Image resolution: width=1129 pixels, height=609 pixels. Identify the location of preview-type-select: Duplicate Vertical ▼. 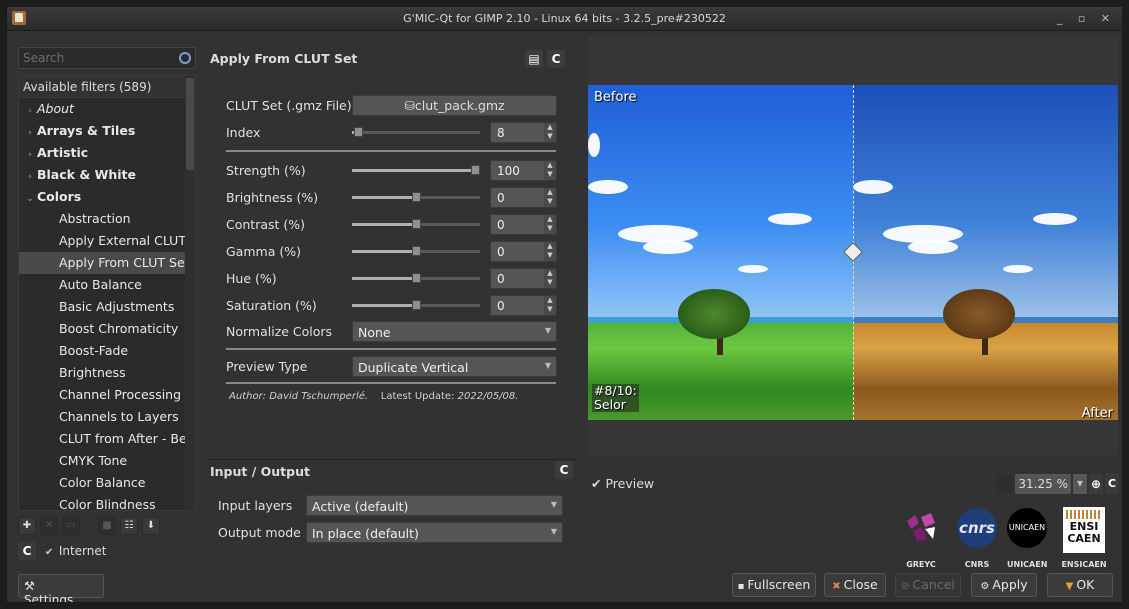
(454, 366).